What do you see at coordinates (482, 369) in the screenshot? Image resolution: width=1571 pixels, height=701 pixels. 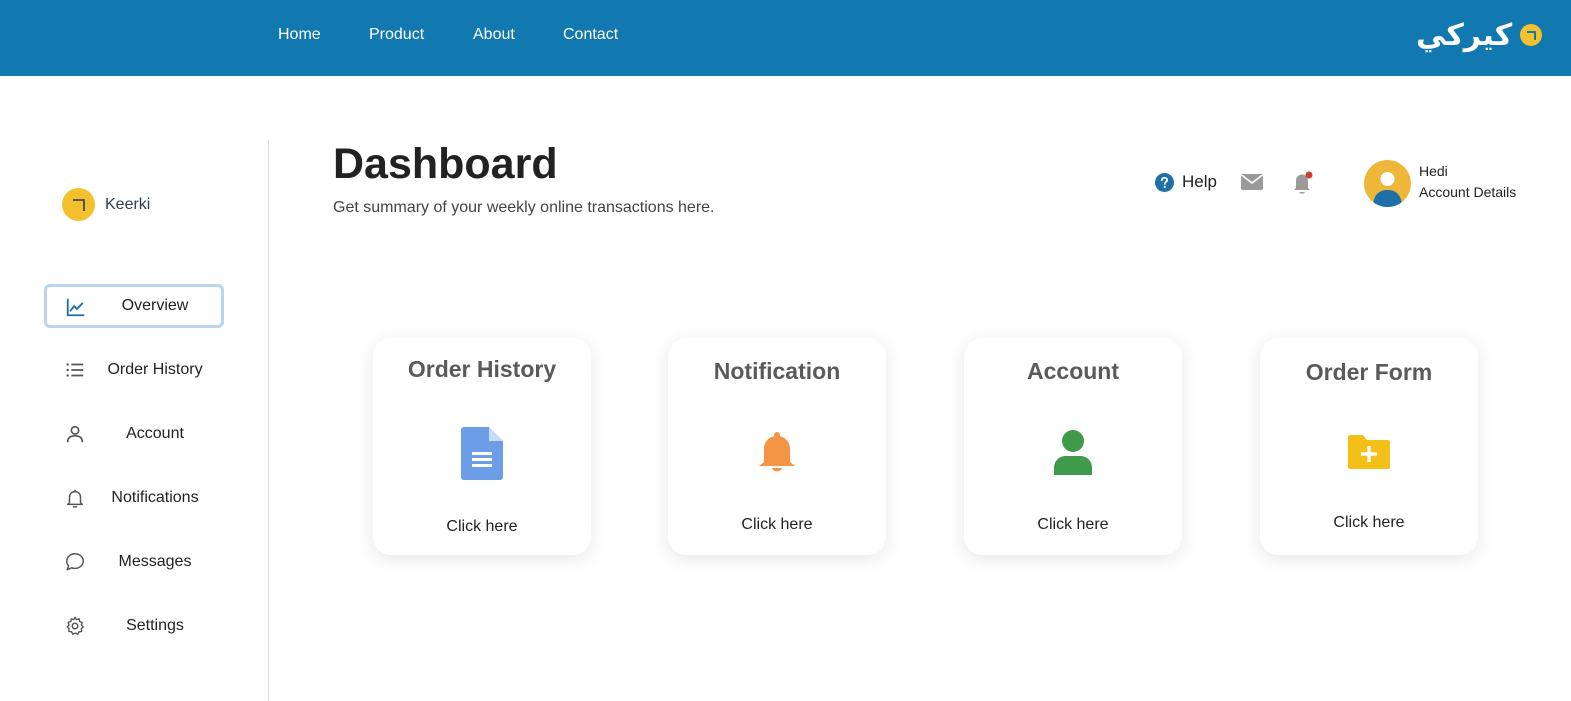 I see `card-title: Order History` at bounding box center [482, 369].